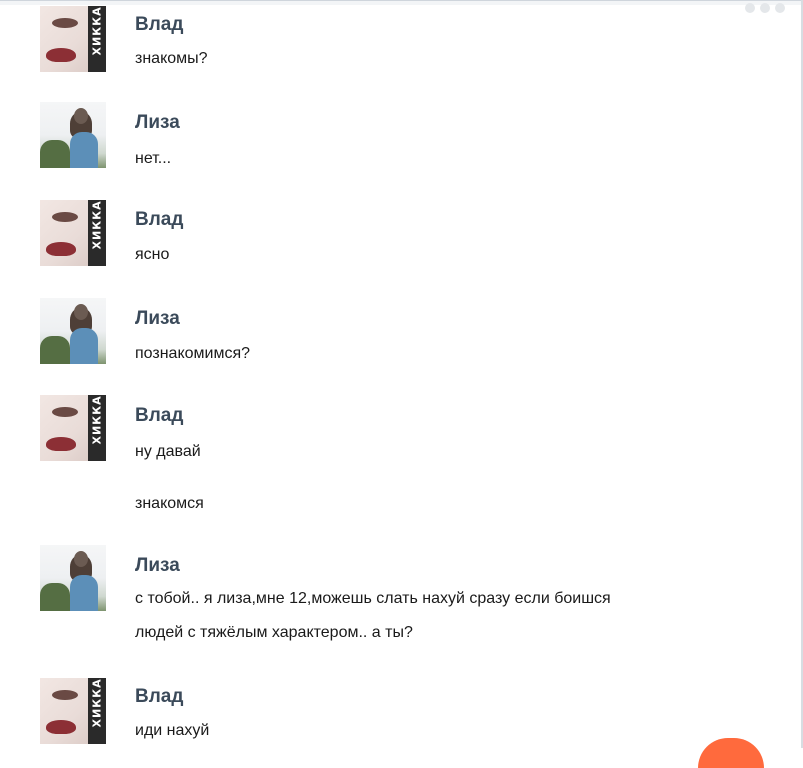 This screenshot has width=803, height=768. What do you see at coordinates (274, 632) in the screenshot?
I see `message-text: людей с тяжёлым характером.. а ты?` at bounding box center [274, 632].